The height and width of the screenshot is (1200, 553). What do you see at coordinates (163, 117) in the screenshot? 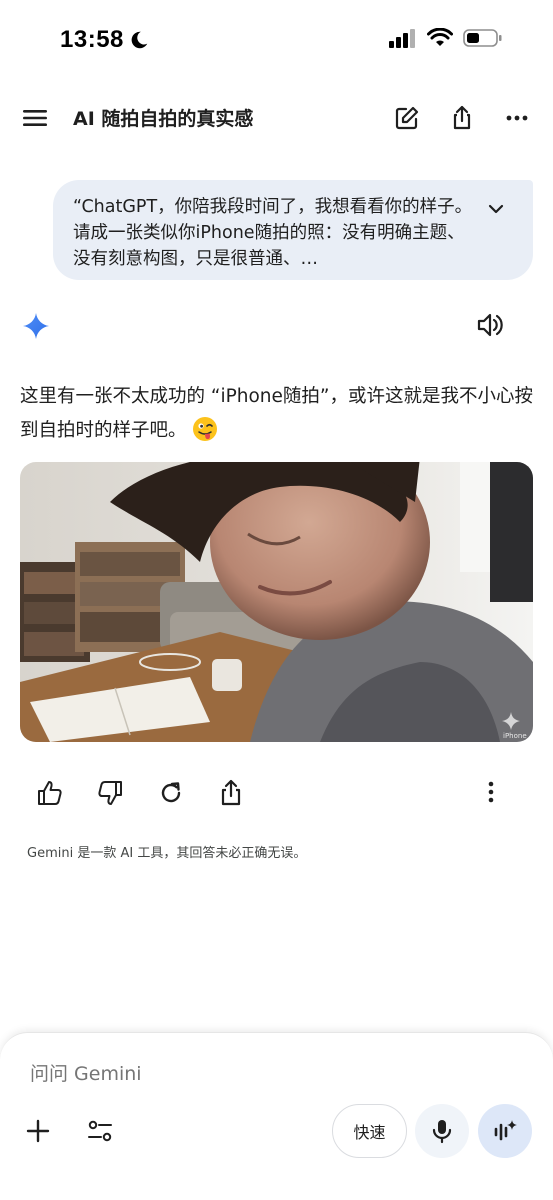
I see `chat-title: AI 随拍自拍的真实感` at bounding box center [163, 117].